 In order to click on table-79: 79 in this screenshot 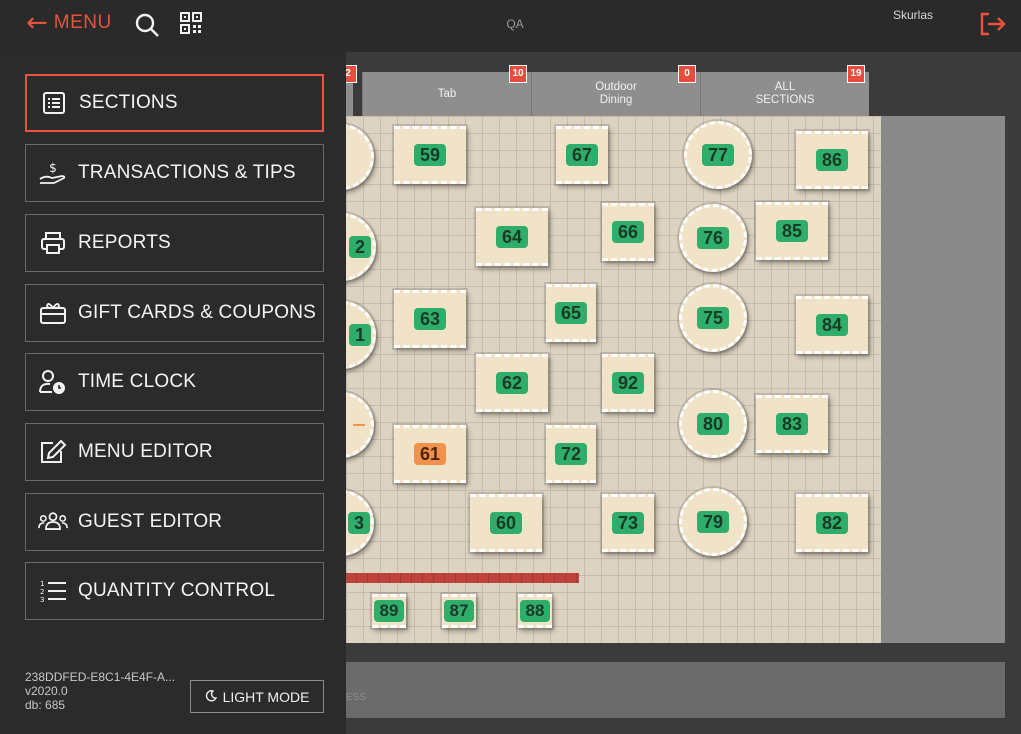, I will do `click(713, 522)`.